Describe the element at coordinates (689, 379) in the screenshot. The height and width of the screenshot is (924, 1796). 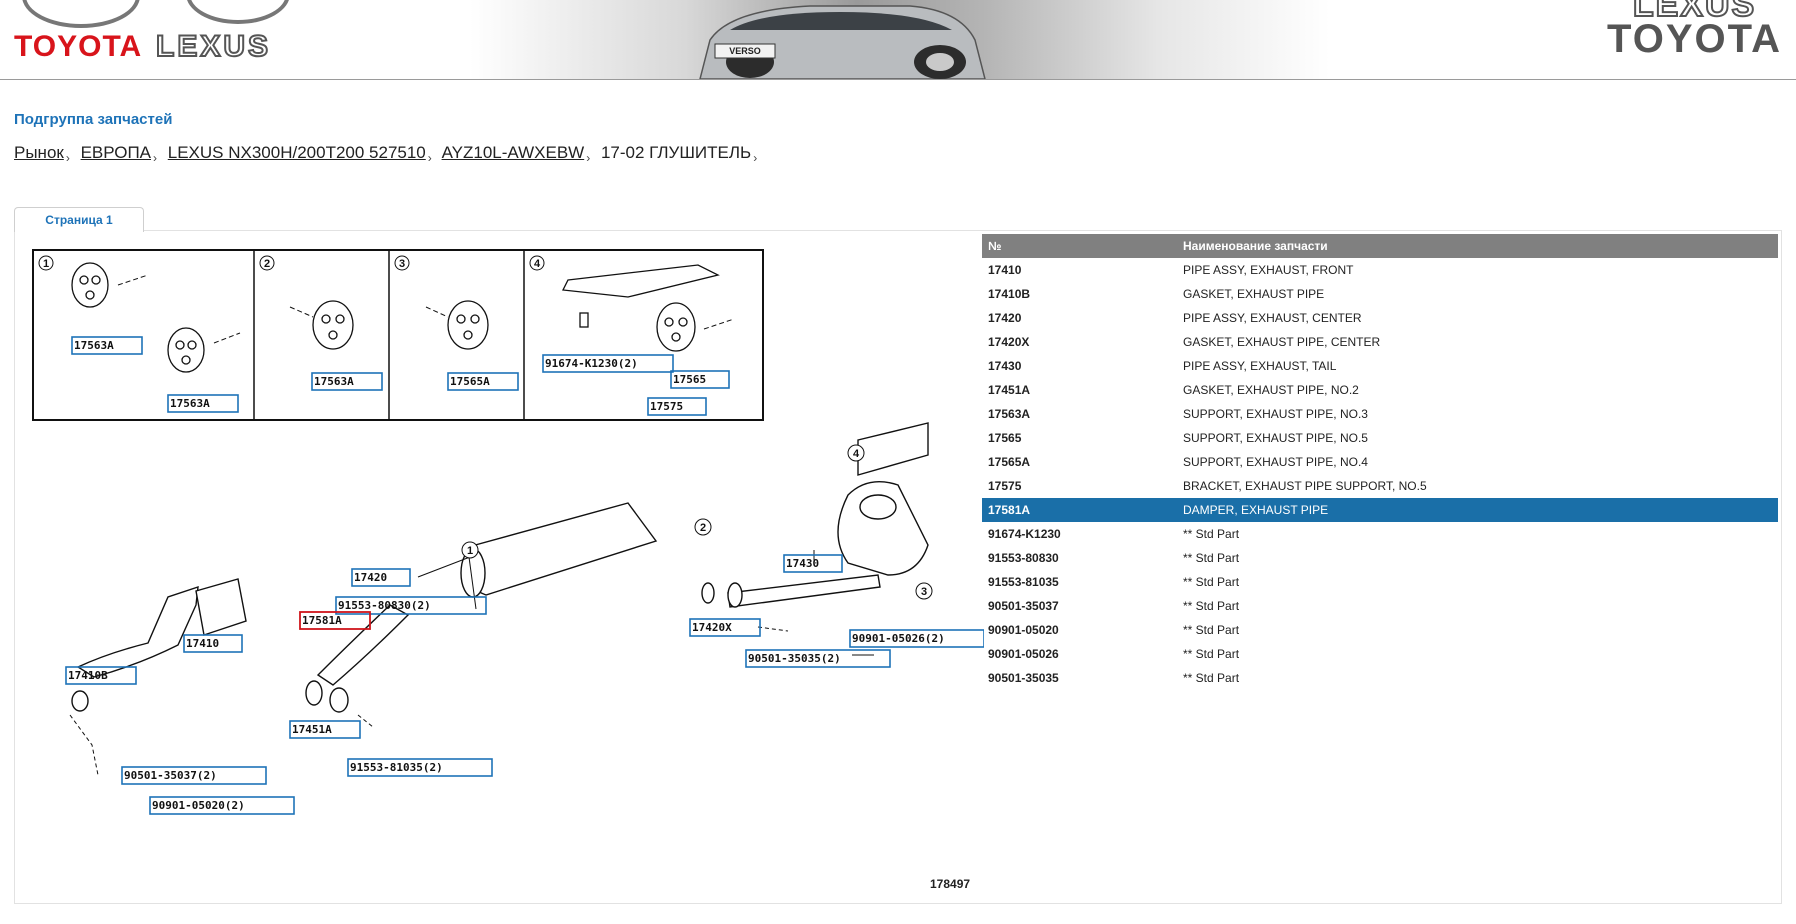
I see `callout-label: 17565` at that location.